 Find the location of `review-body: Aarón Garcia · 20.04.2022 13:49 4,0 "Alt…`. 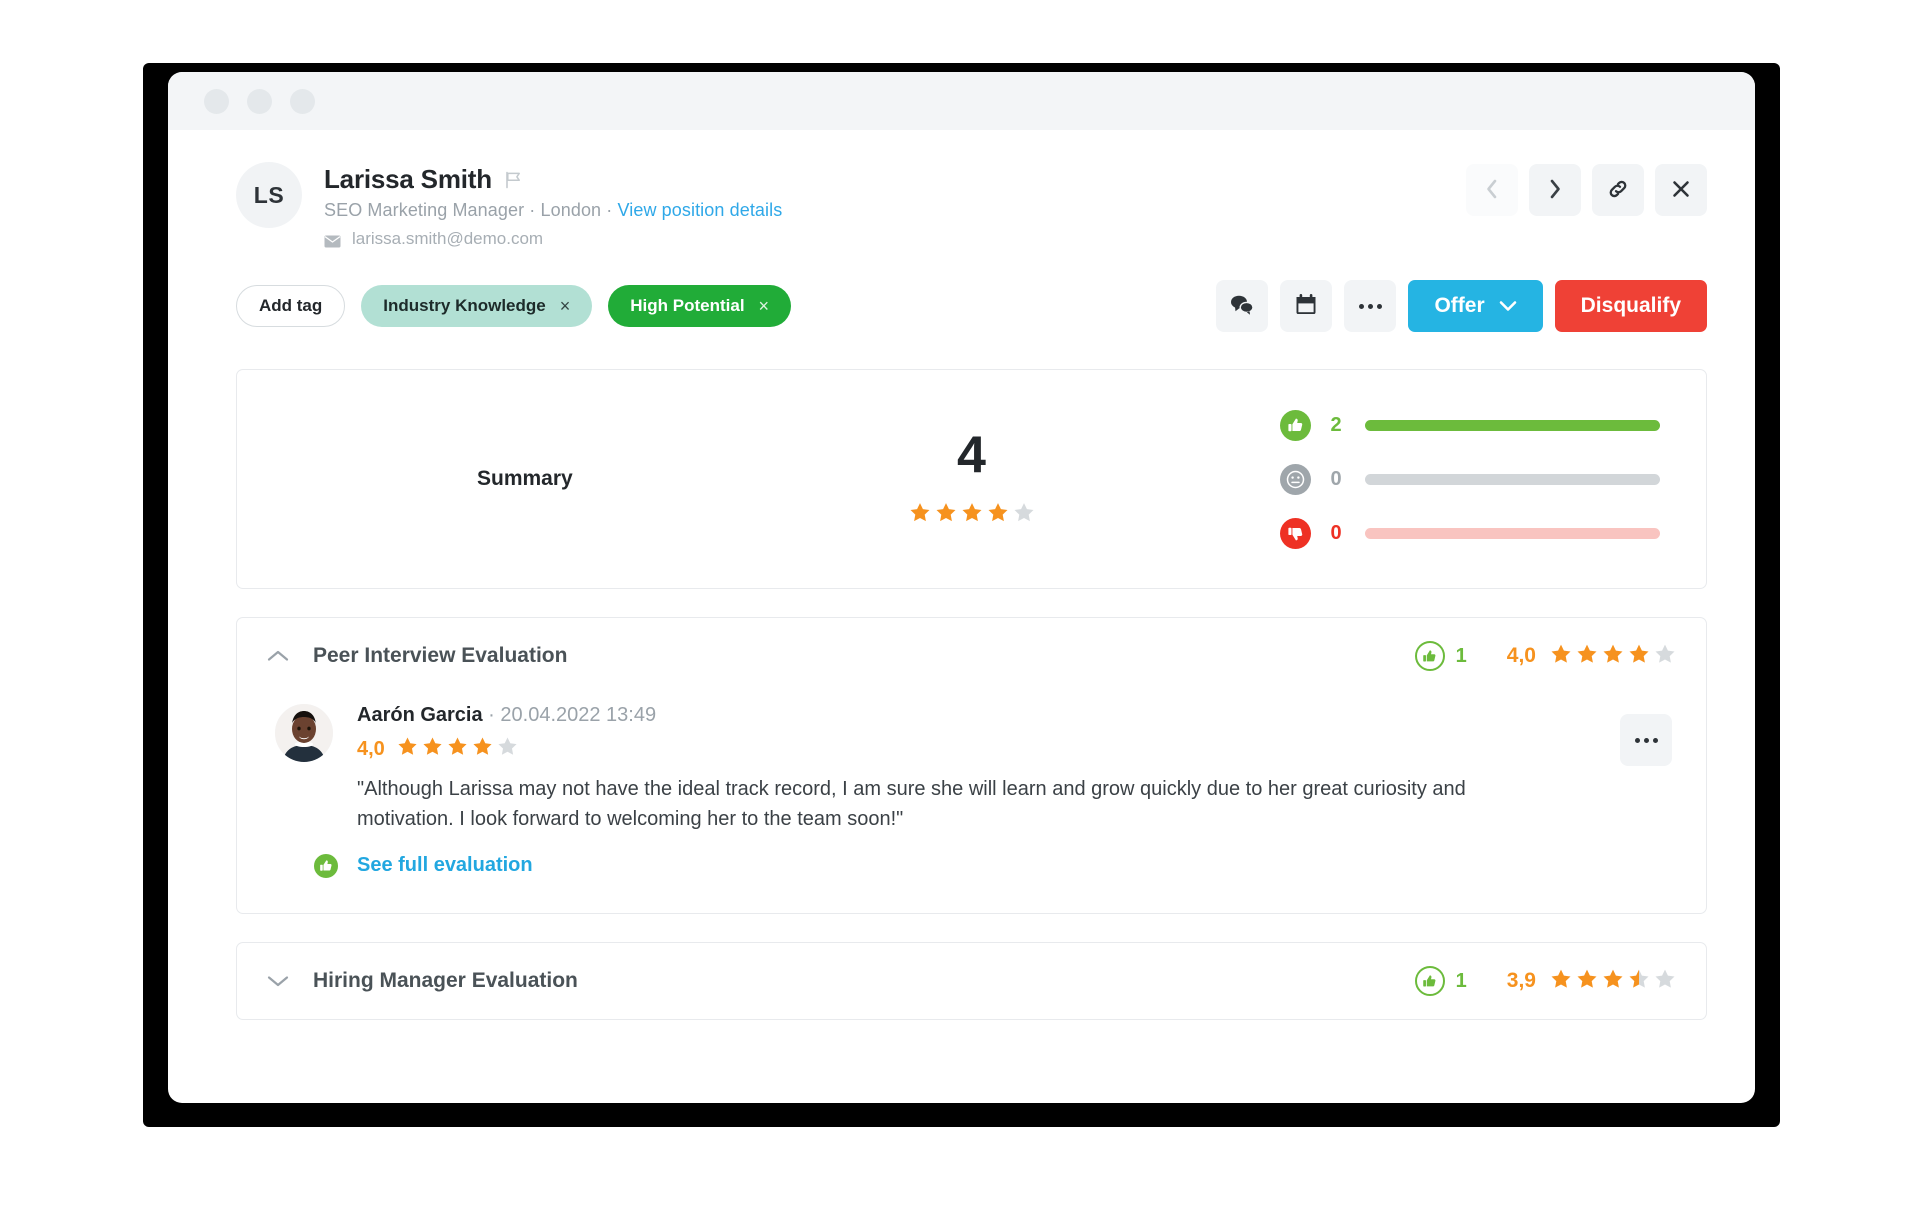

review-body: Aarón Garcia · 20.04.2022 13:49 4,0 "Alt… is located at coordinates (988, 789).